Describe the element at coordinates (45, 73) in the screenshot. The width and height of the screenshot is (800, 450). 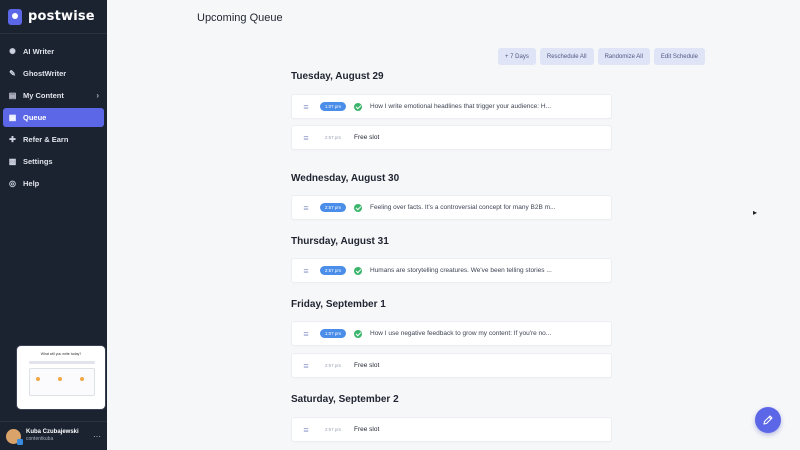
I see `sidebar-item-label: GhostWriter` at that location.